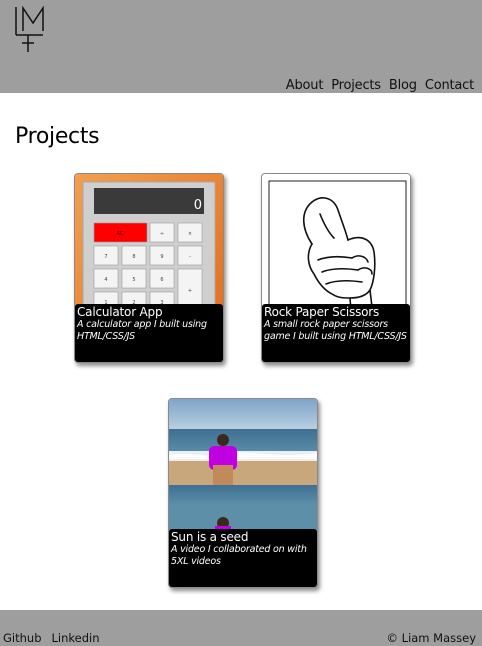 The width and height of the screenshot is (482, 646). Describe the element at coordinates (161, 280) in the screenshot. I see `svg-text: 6` at that location.